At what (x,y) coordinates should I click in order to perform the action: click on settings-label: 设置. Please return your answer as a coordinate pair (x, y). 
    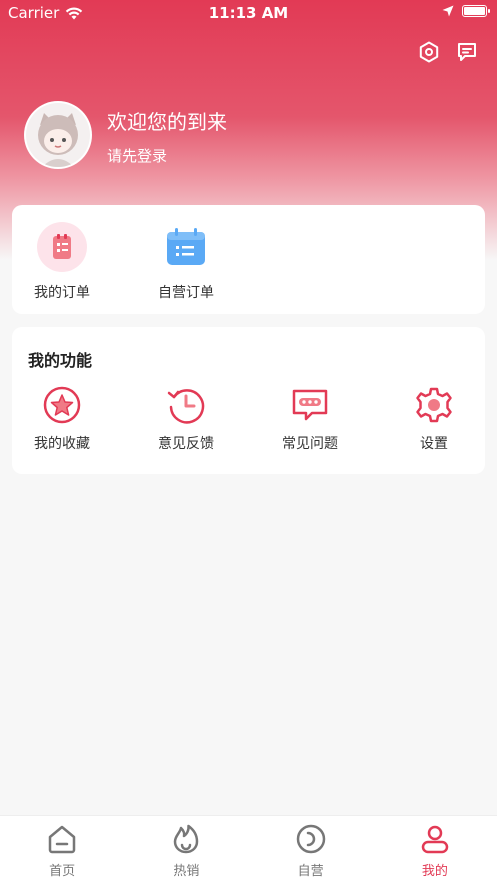
    Looking at the image, I should click on (434, 444).